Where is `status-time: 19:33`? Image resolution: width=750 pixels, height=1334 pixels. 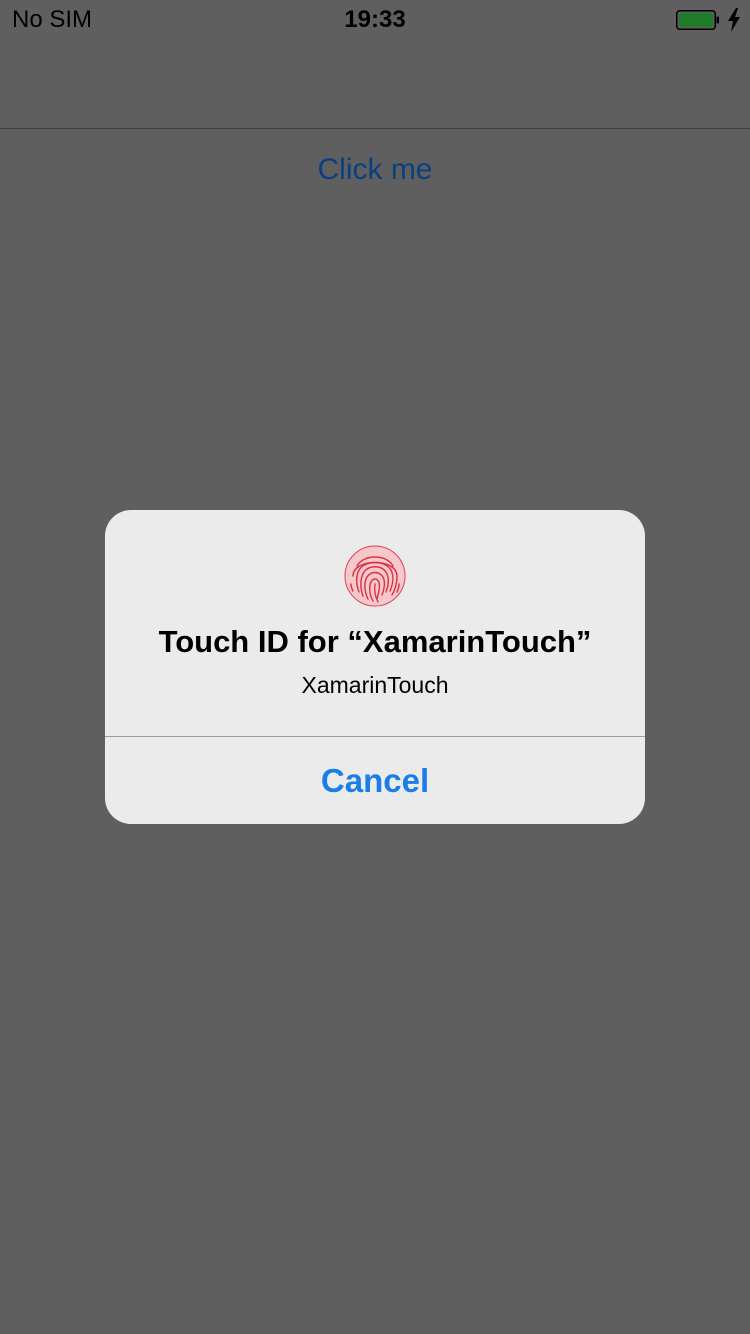
status-time: 19:33 is located at coordinates (375, 19).